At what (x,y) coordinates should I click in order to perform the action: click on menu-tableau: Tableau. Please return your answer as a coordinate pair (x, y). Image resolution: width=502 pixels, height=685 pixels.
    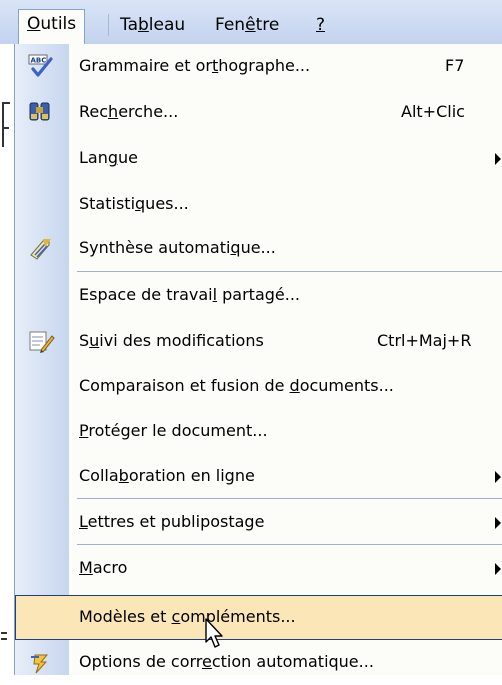
    Looking at the image, I should click on (152, 28).